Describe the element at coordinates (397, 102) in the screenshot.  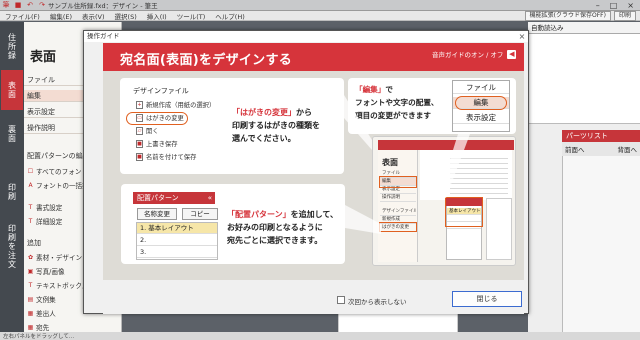
I see `panel3-line2: フォントや文字の配置、` at that location.